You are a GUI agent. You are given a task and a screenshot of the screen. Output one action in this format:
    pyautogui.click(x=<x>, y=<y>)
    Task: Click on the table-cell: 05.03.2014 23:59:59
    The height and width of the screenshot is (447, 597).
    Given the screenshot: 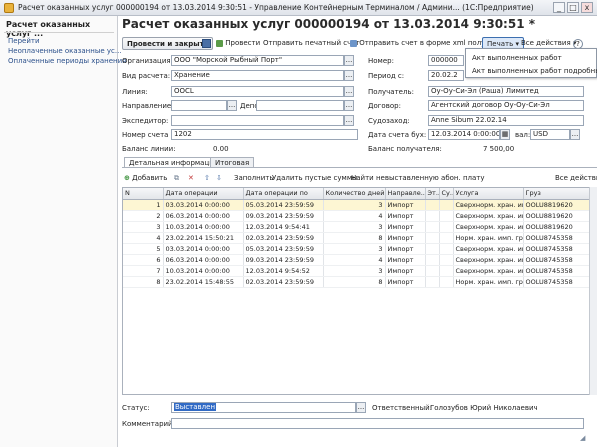 What is the action you would take?
    pyautogui.click(x=283, y=249)
    